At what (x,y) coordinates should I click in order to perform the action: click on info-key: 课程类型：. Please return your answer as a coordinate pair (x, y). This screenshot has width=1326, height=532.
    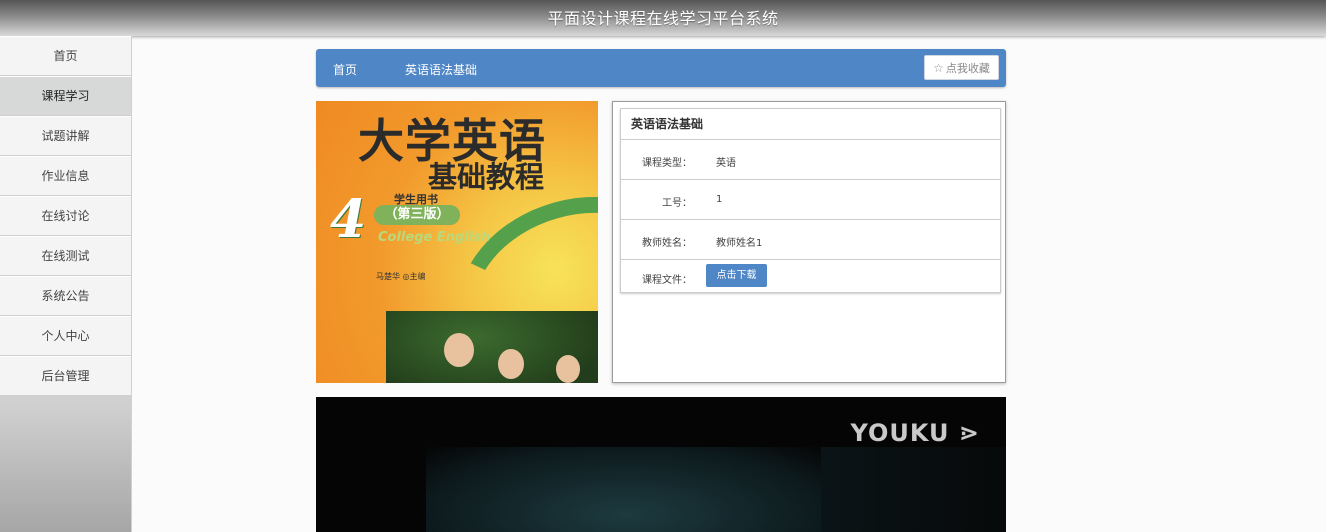
    Looking at the image, I should click on (667, 163).